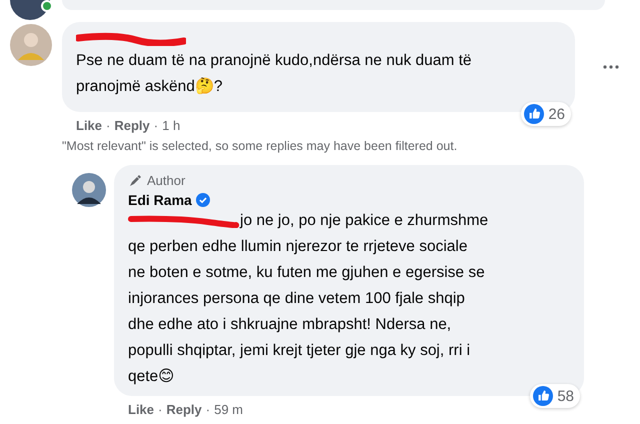 The height and width of the screenshot is (424, 640). I want to click on more-options-icon, so click(611, 67).